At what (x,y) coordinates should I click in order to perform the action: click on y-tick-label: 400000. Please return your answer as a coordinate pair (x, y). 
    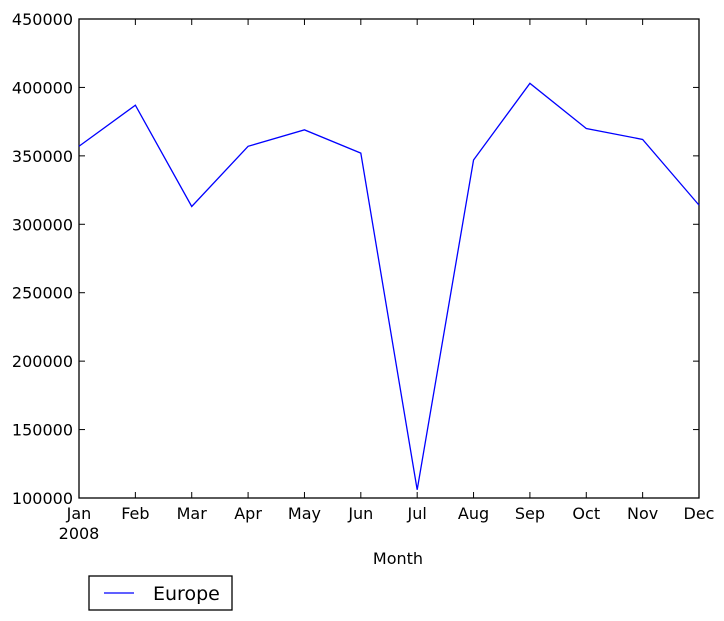
    Looking at the image, I should click on (42, 87).